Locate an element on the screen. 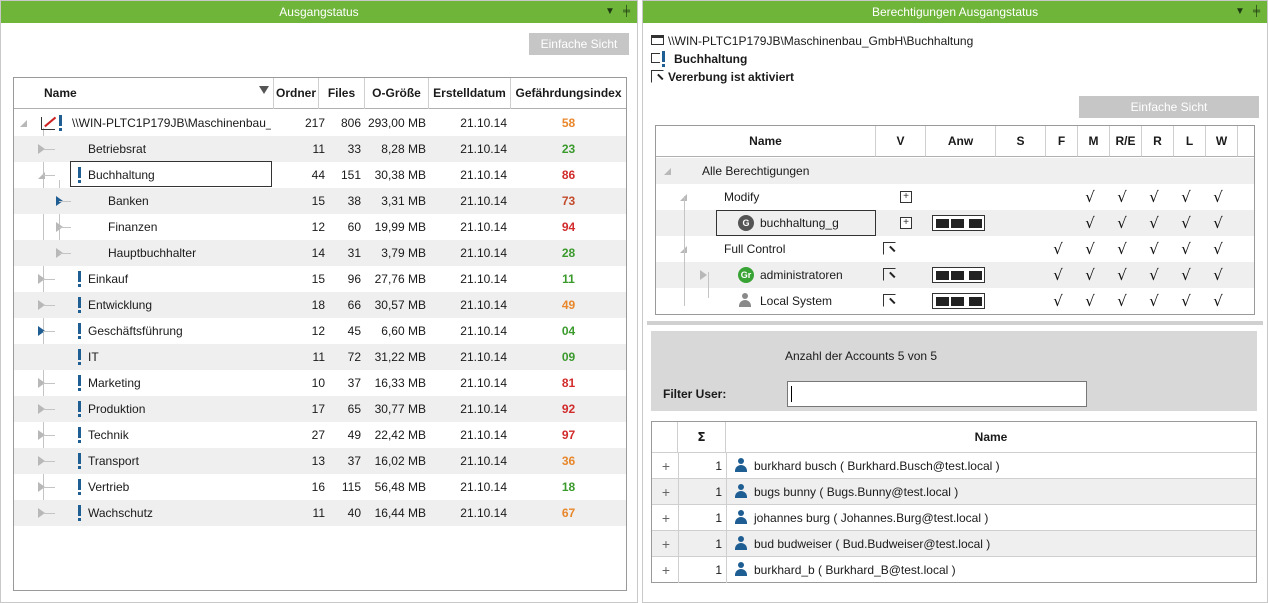  perm-col-v: V is located at coordinates (901, 141).